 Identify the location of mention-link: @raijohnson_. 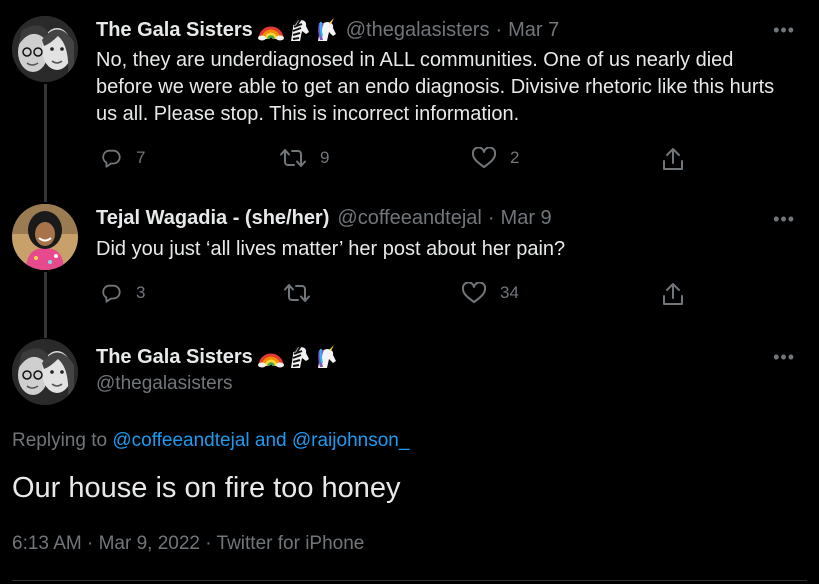
(351, 440).